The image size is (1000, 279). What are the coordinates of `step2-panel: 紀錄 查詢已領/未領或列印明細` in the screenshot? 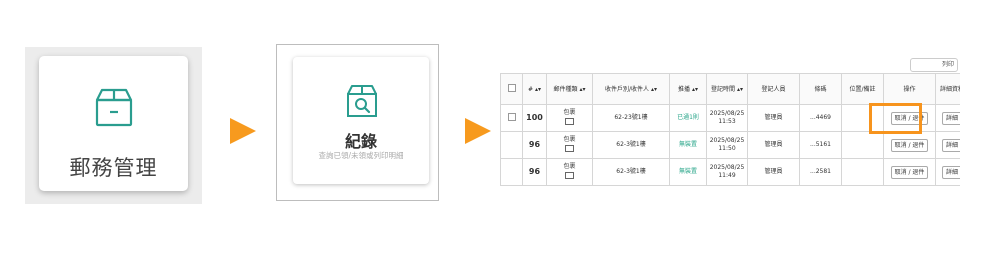 It's located at (357, 122).